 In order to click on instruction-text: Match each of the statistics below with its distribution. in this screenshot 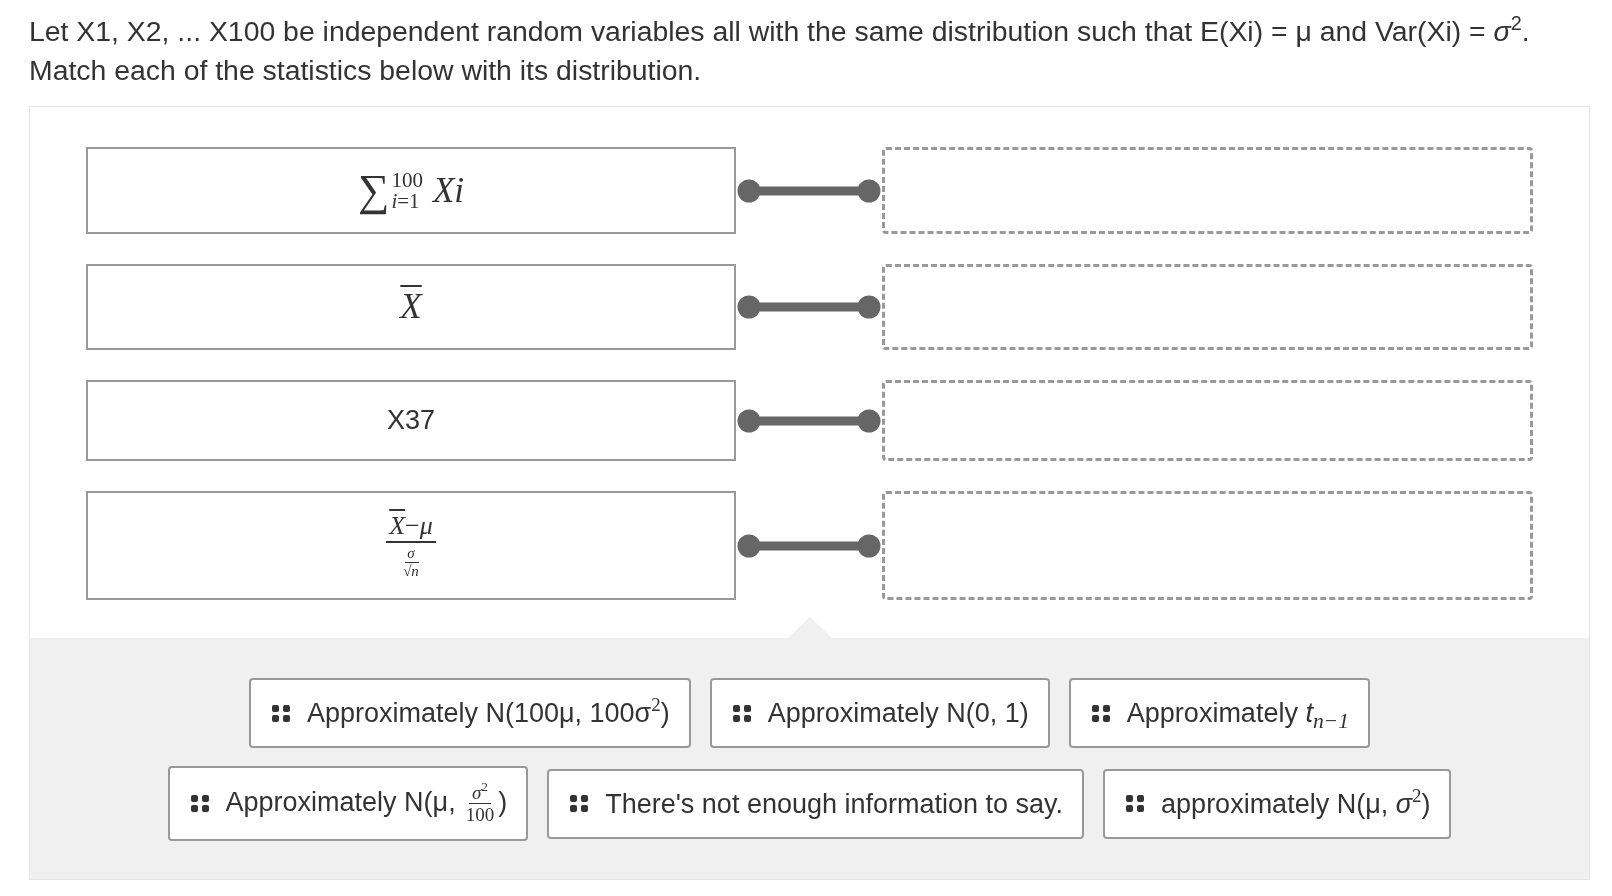, I will do `click(366, 70)`.